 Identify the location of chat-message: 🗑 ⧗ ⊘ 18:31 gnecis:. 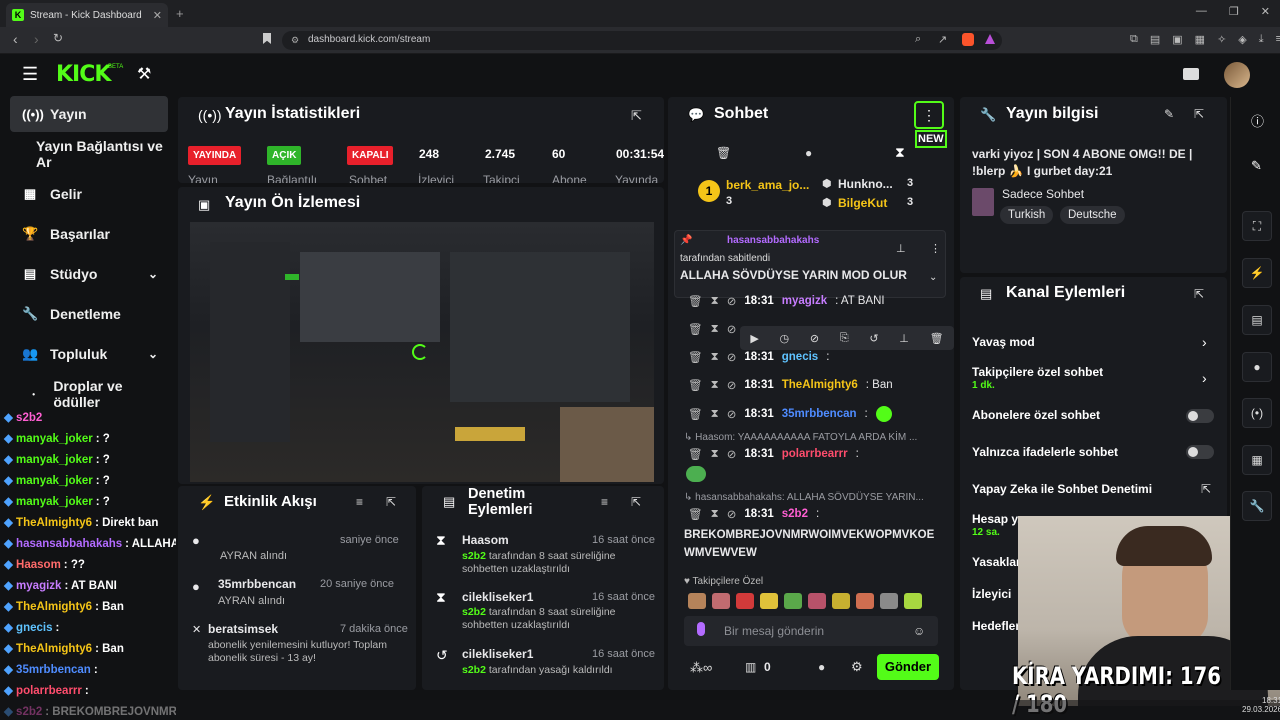
(758, 357).